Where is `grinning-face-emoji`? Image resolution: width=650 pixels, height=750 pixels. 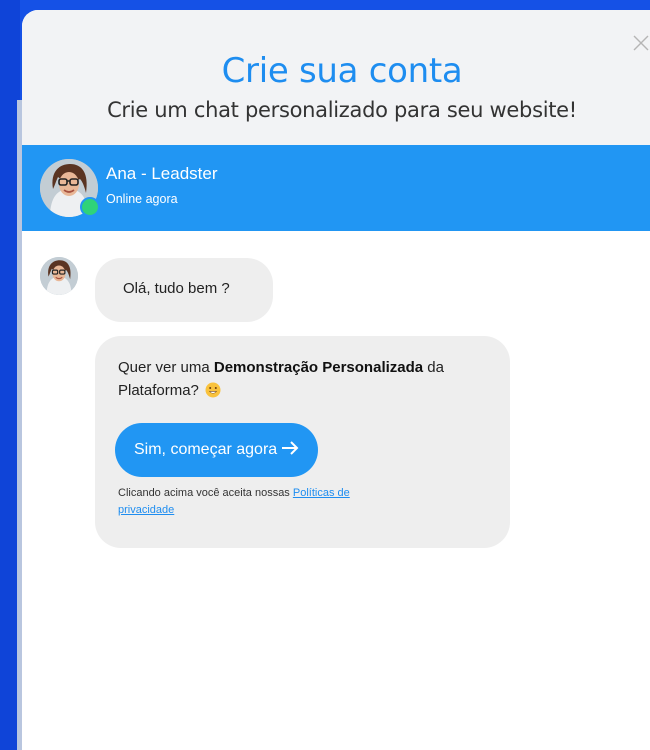 grinning-face-emoji is located at coordinates (213, 390).